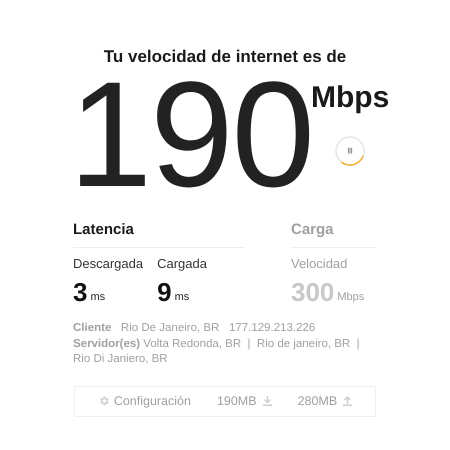 Image resolution: width=450 pixels, height=450 pixels. What do you see at coordinates (347, 401) in the screenshot?
I see `upload-icon` at bounding box center [347, 401].